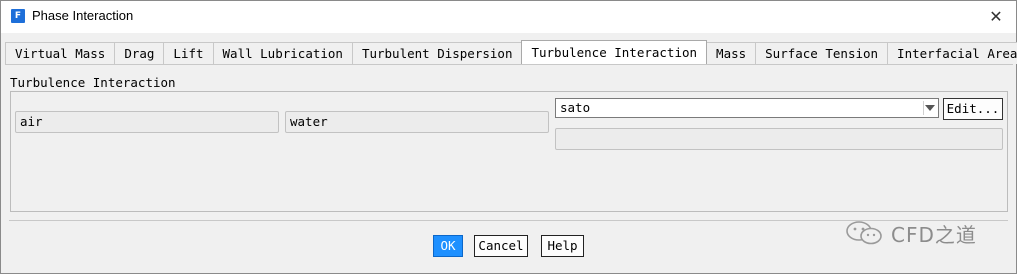 The image size is (1017, 274). Describe the element at coordinates (996, 17) in the screenshot. I see `close-icon: ✕` at that location.